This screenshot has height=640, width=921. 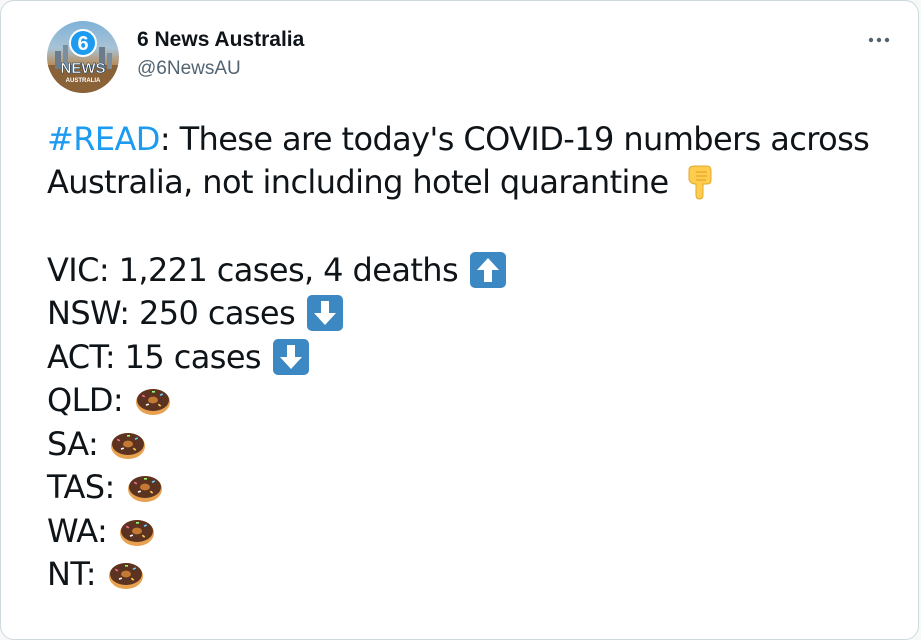 I want to click on stat-text: VIC: 1,221 cases, 4 deaths, so click(x=253, y=269).